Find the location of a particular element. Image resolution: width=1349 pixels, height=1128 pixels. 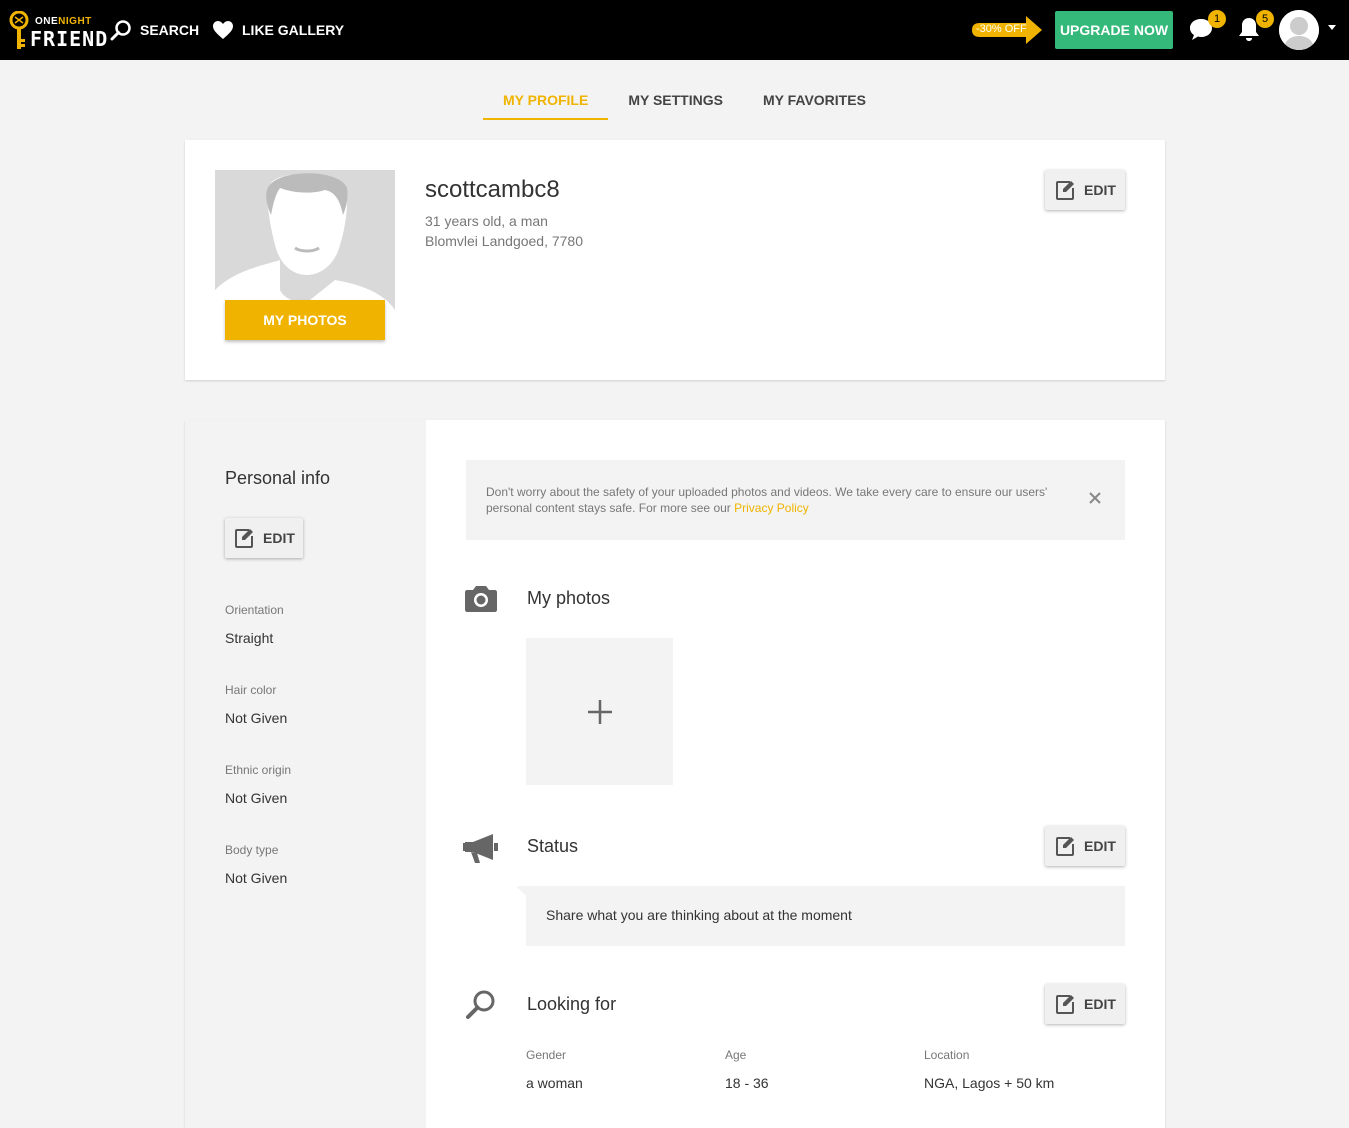

looking-for-location-label: Location is located at coordinates (947, 1055).